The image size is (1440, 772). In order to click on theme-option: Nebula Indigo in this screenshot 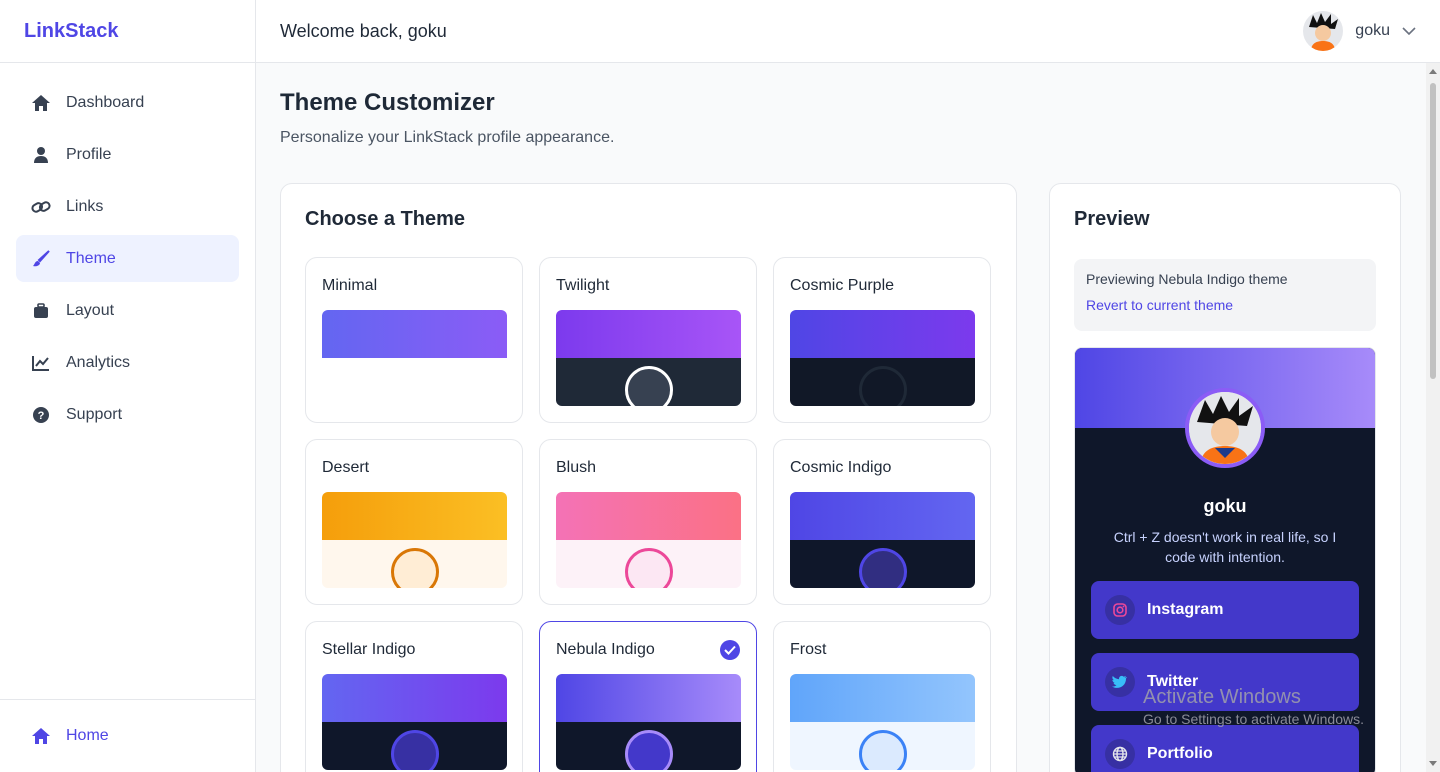, I will do `click(648, 696)`.